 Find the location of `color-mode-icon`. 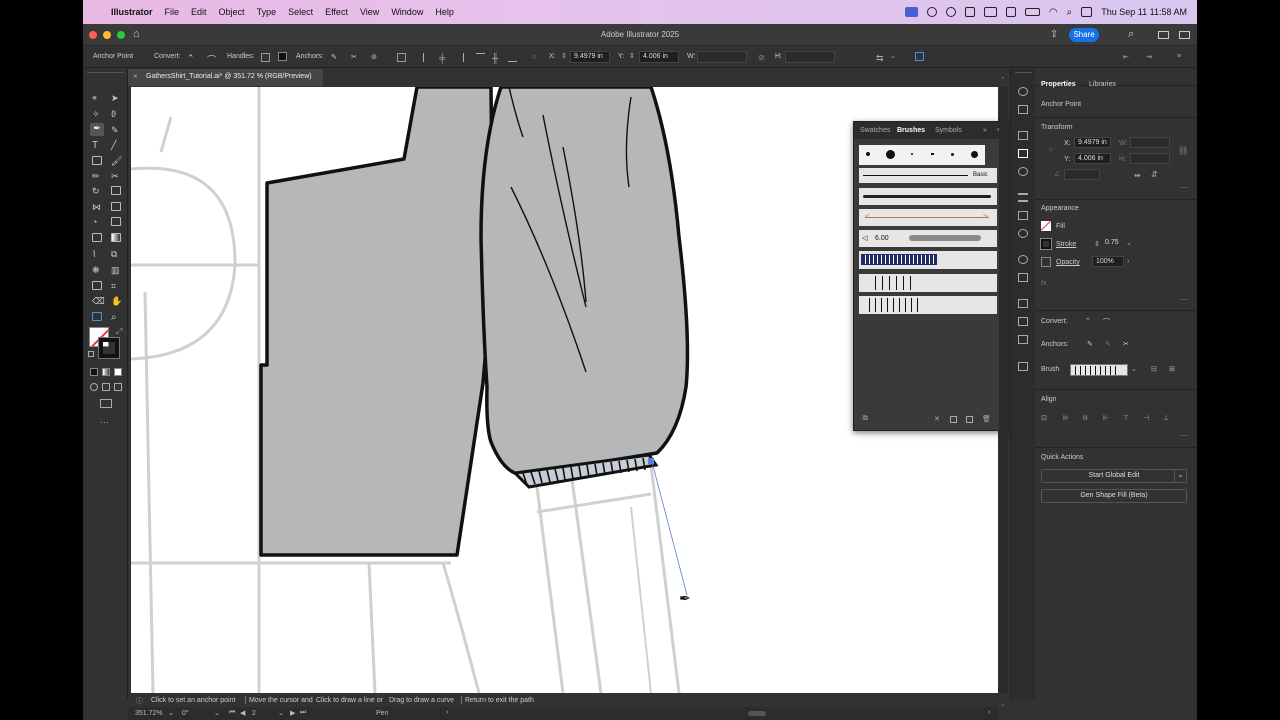

color-mode-icon is located at coordinates (94, 372).